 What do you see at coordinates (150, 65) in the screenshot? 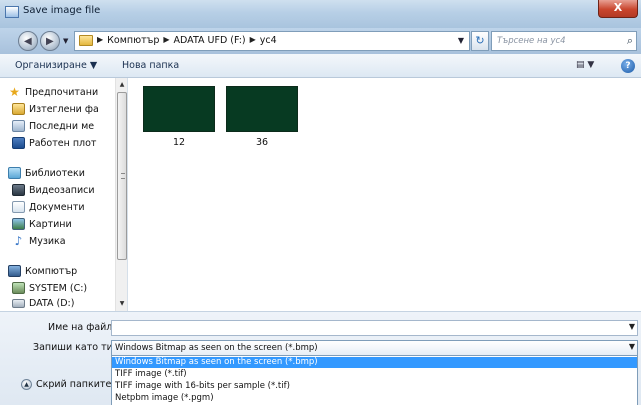
I see `new-folder-button: Нова папка` at bounding box center [150, 65].